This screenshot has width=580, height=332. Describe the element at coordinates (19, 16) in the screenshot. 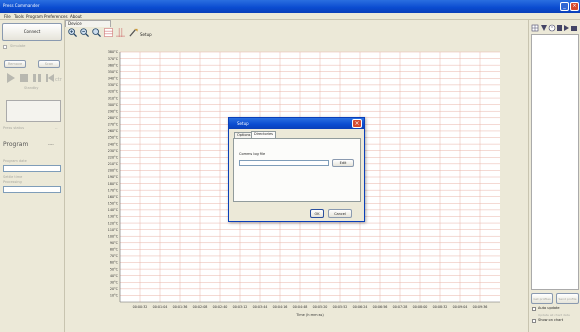

I see `menu-tools: Tools` at that location.